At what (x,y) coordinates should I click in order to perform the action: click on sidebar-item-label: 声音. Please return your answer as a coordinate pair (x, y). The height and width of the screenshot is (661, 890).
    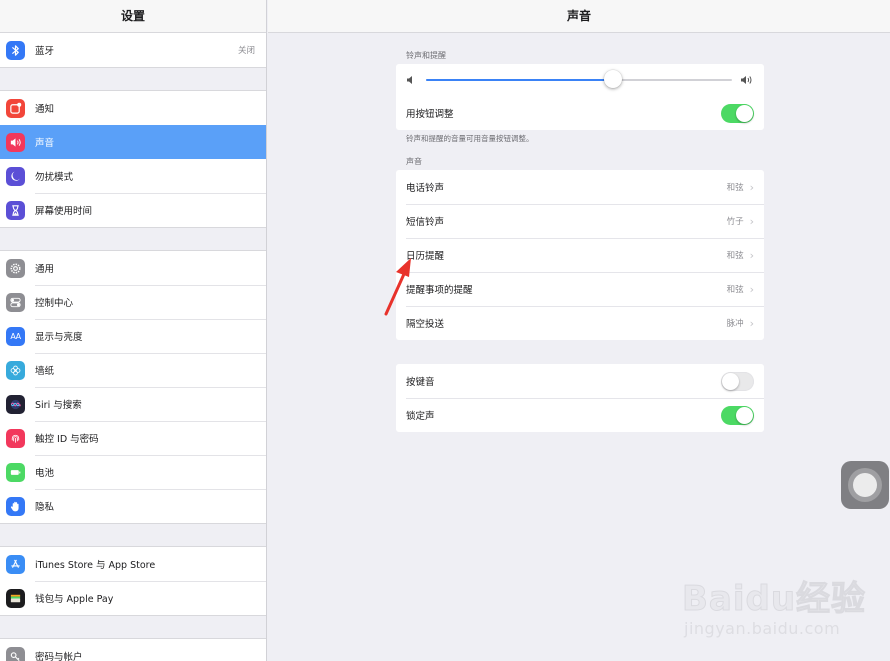
    Looking at the image, I should click on (45, 143).